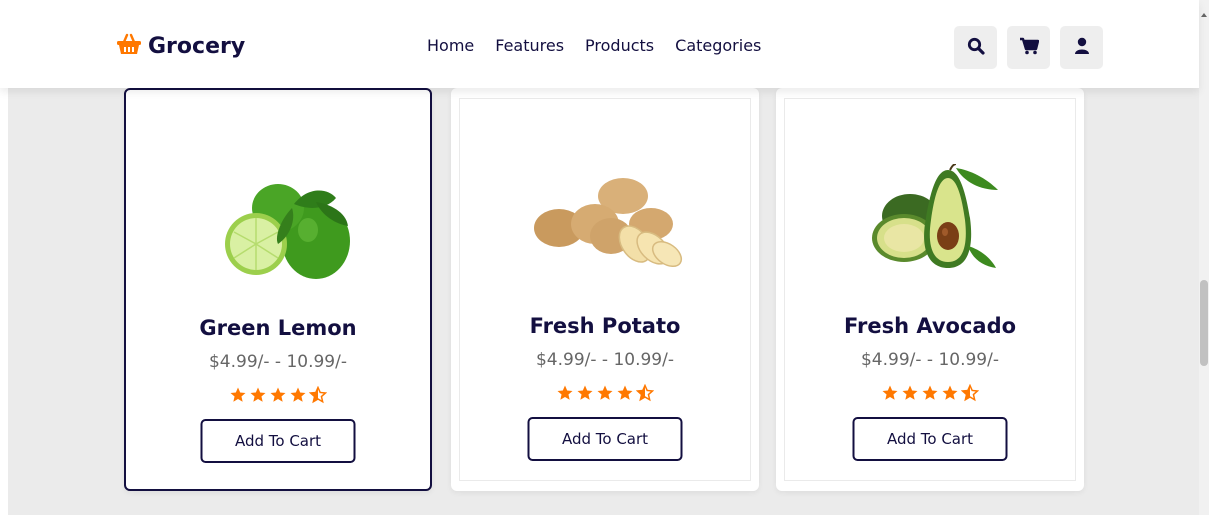 The image size is (1209, 515). I want to click on cart-button, so click(1028, 47).